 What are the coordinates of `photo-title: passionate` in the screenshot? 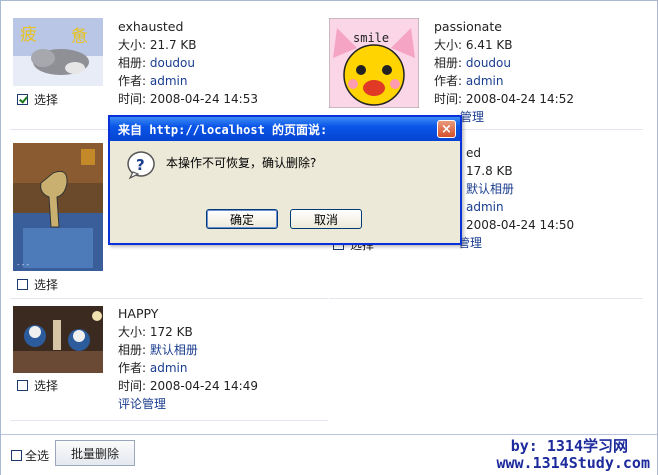 It's located at (468, 26).